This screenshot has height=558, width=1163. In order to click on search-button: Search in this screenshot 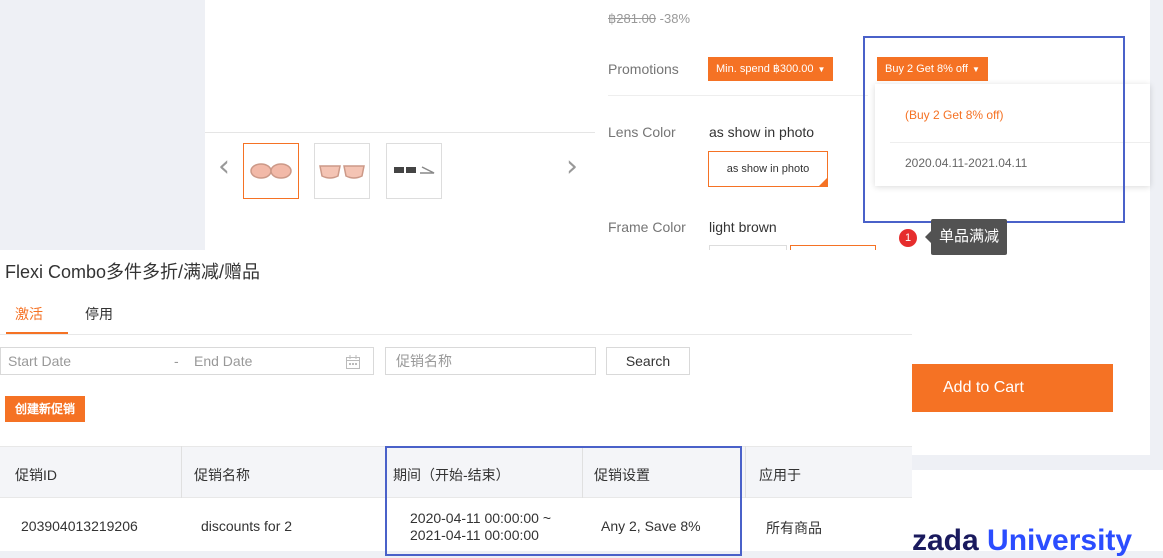, I will do `click(648, 361)`.